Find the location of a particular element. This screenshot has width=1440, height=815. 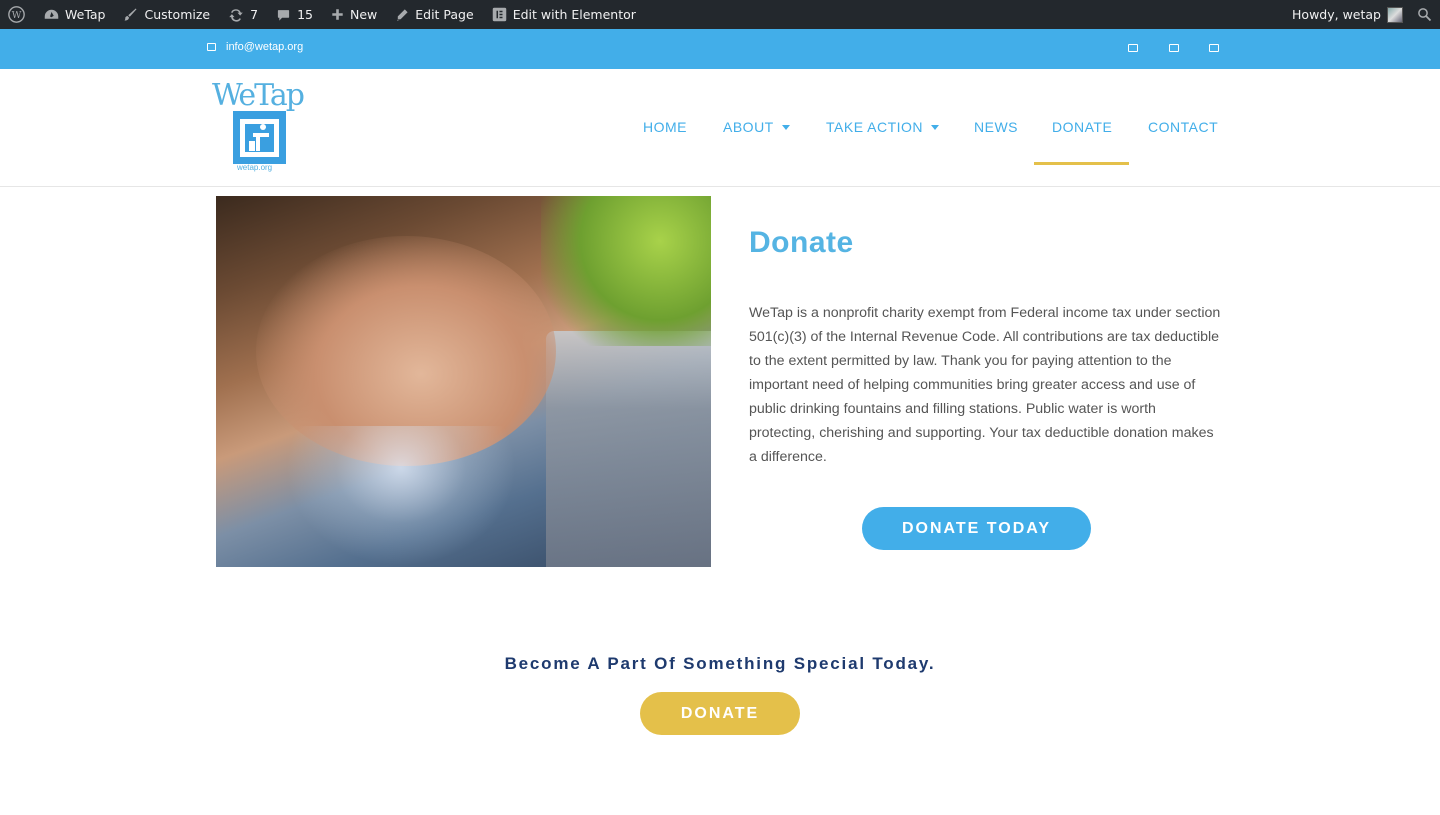

email-link: info@wetap.org is located at coordinates (255, 47).